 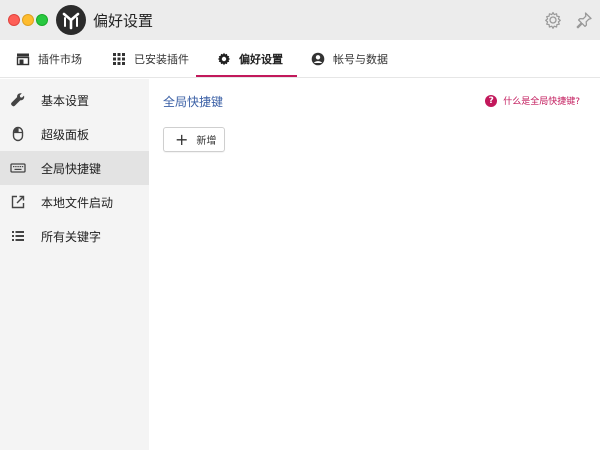 I want to click on help-link: ? 什么是全局快捷键?, so click(x=532, y=100).